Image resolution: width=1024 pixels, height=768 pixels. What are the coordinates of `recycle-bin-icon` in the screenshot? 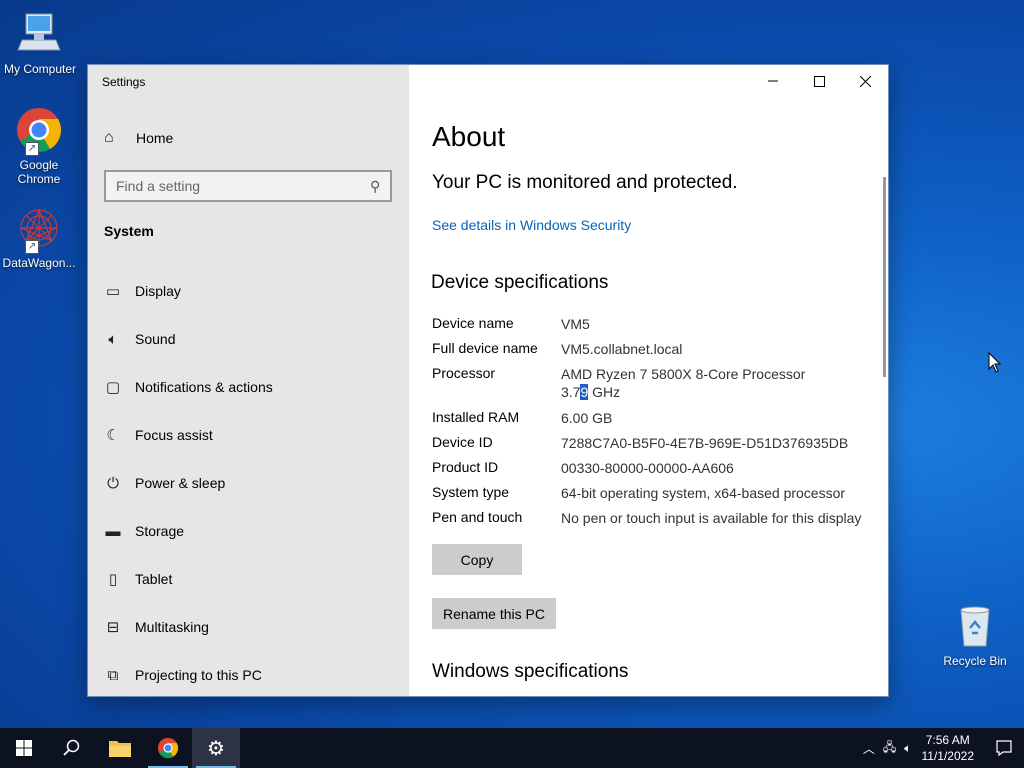 It's located at (975, 626).